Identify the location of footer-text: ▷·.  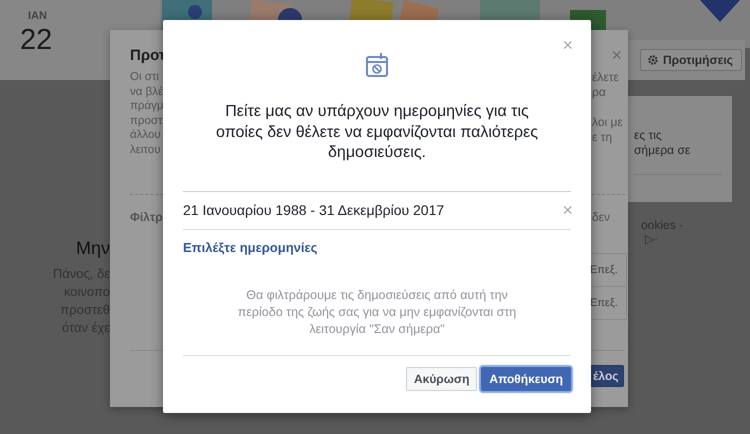
(651, 239).